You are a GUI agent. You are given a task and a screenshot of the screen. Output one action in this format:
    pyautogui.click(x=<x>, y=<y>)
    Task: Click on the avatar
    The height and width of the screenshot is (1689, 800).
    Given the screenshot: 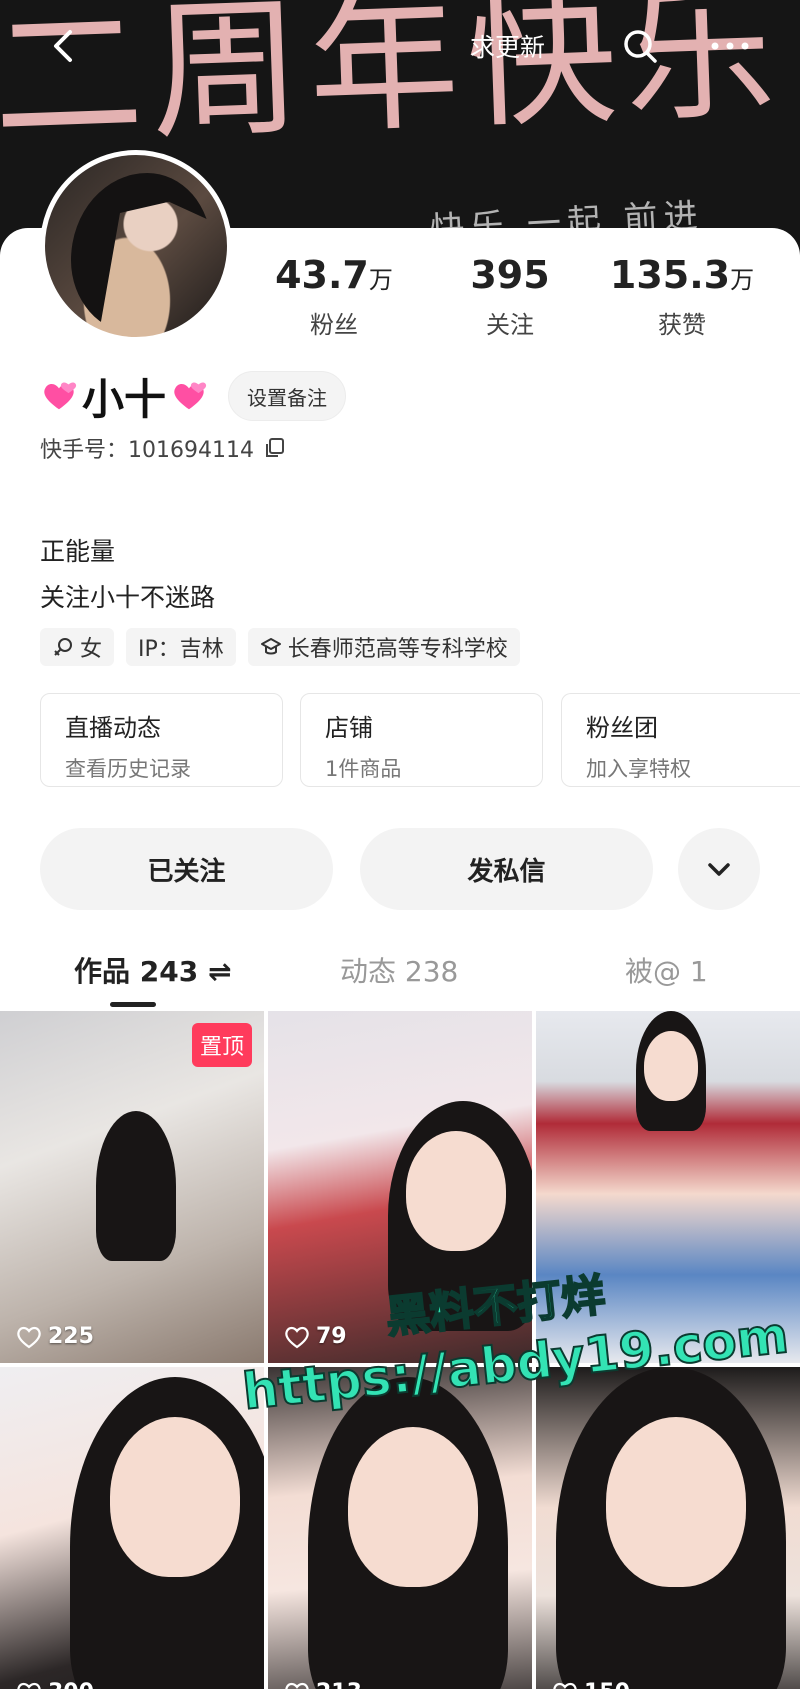 What is the action you would take?
    pyautogui.click(x=136, y=246)
    